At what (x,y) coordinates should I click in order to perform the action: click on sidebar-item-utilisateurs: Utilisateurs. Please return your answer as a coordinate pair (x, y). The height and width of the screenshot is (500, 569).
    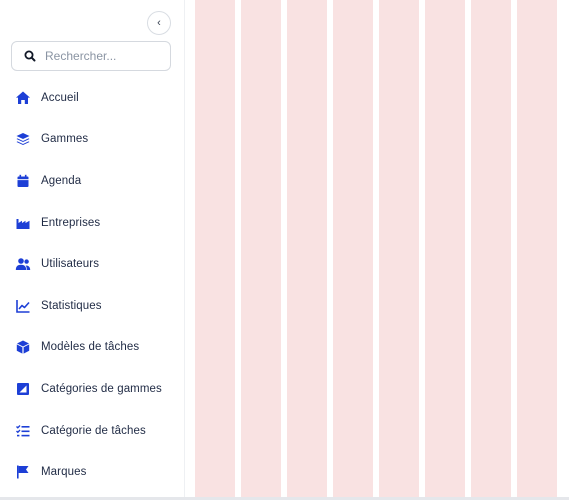
    Looking at the image, I should click on (92, 264).